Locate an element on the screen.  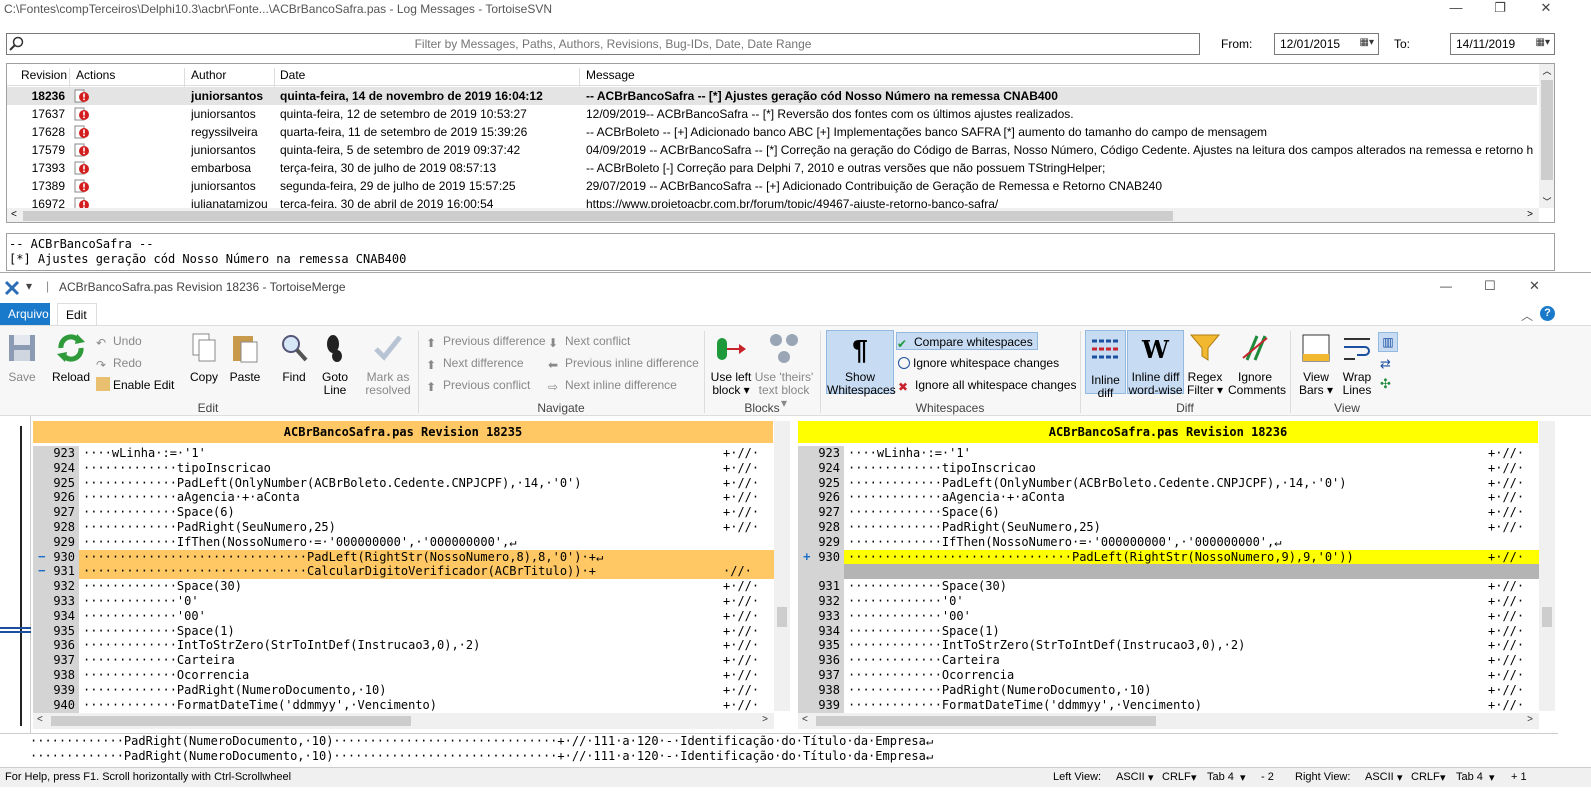
col-author: Author is located at coordinates (208, 75).